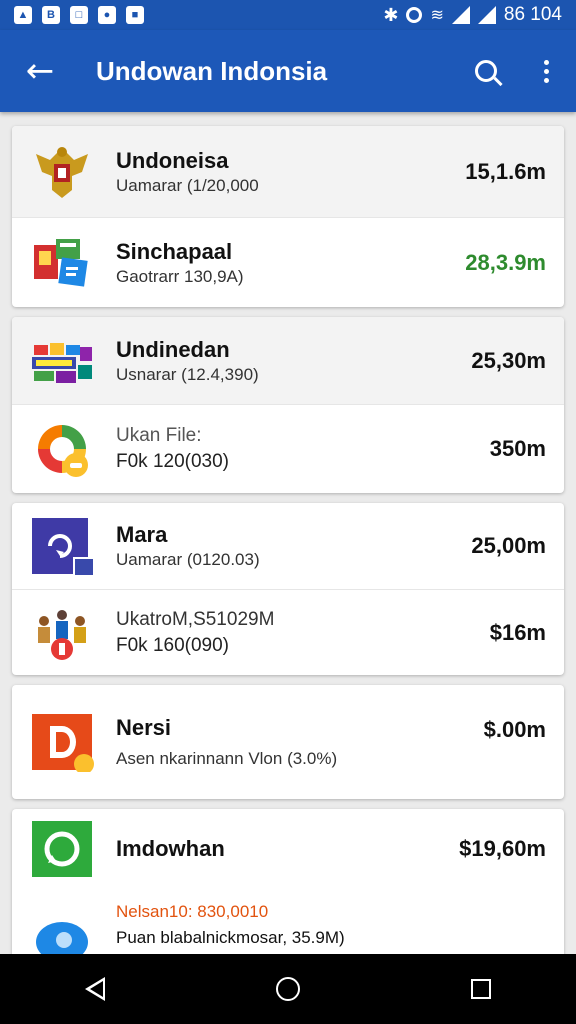 Image resolution: width=576 pixels, height=1024 pixels. I want to click on item-value: $19,60m, so click(502, 848).